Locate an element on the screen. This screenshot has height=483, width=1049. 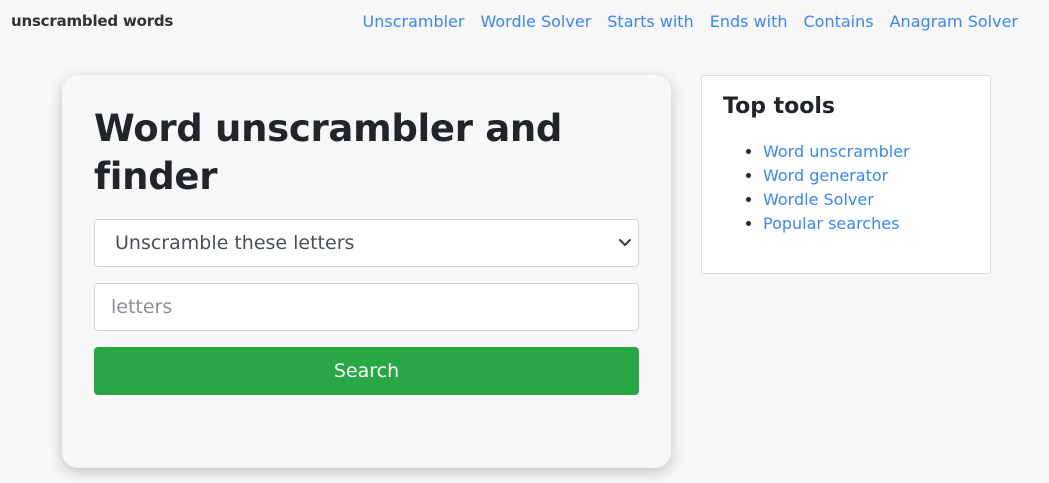
brand-logo: unscrambled words is located at coordinates (92, 21).